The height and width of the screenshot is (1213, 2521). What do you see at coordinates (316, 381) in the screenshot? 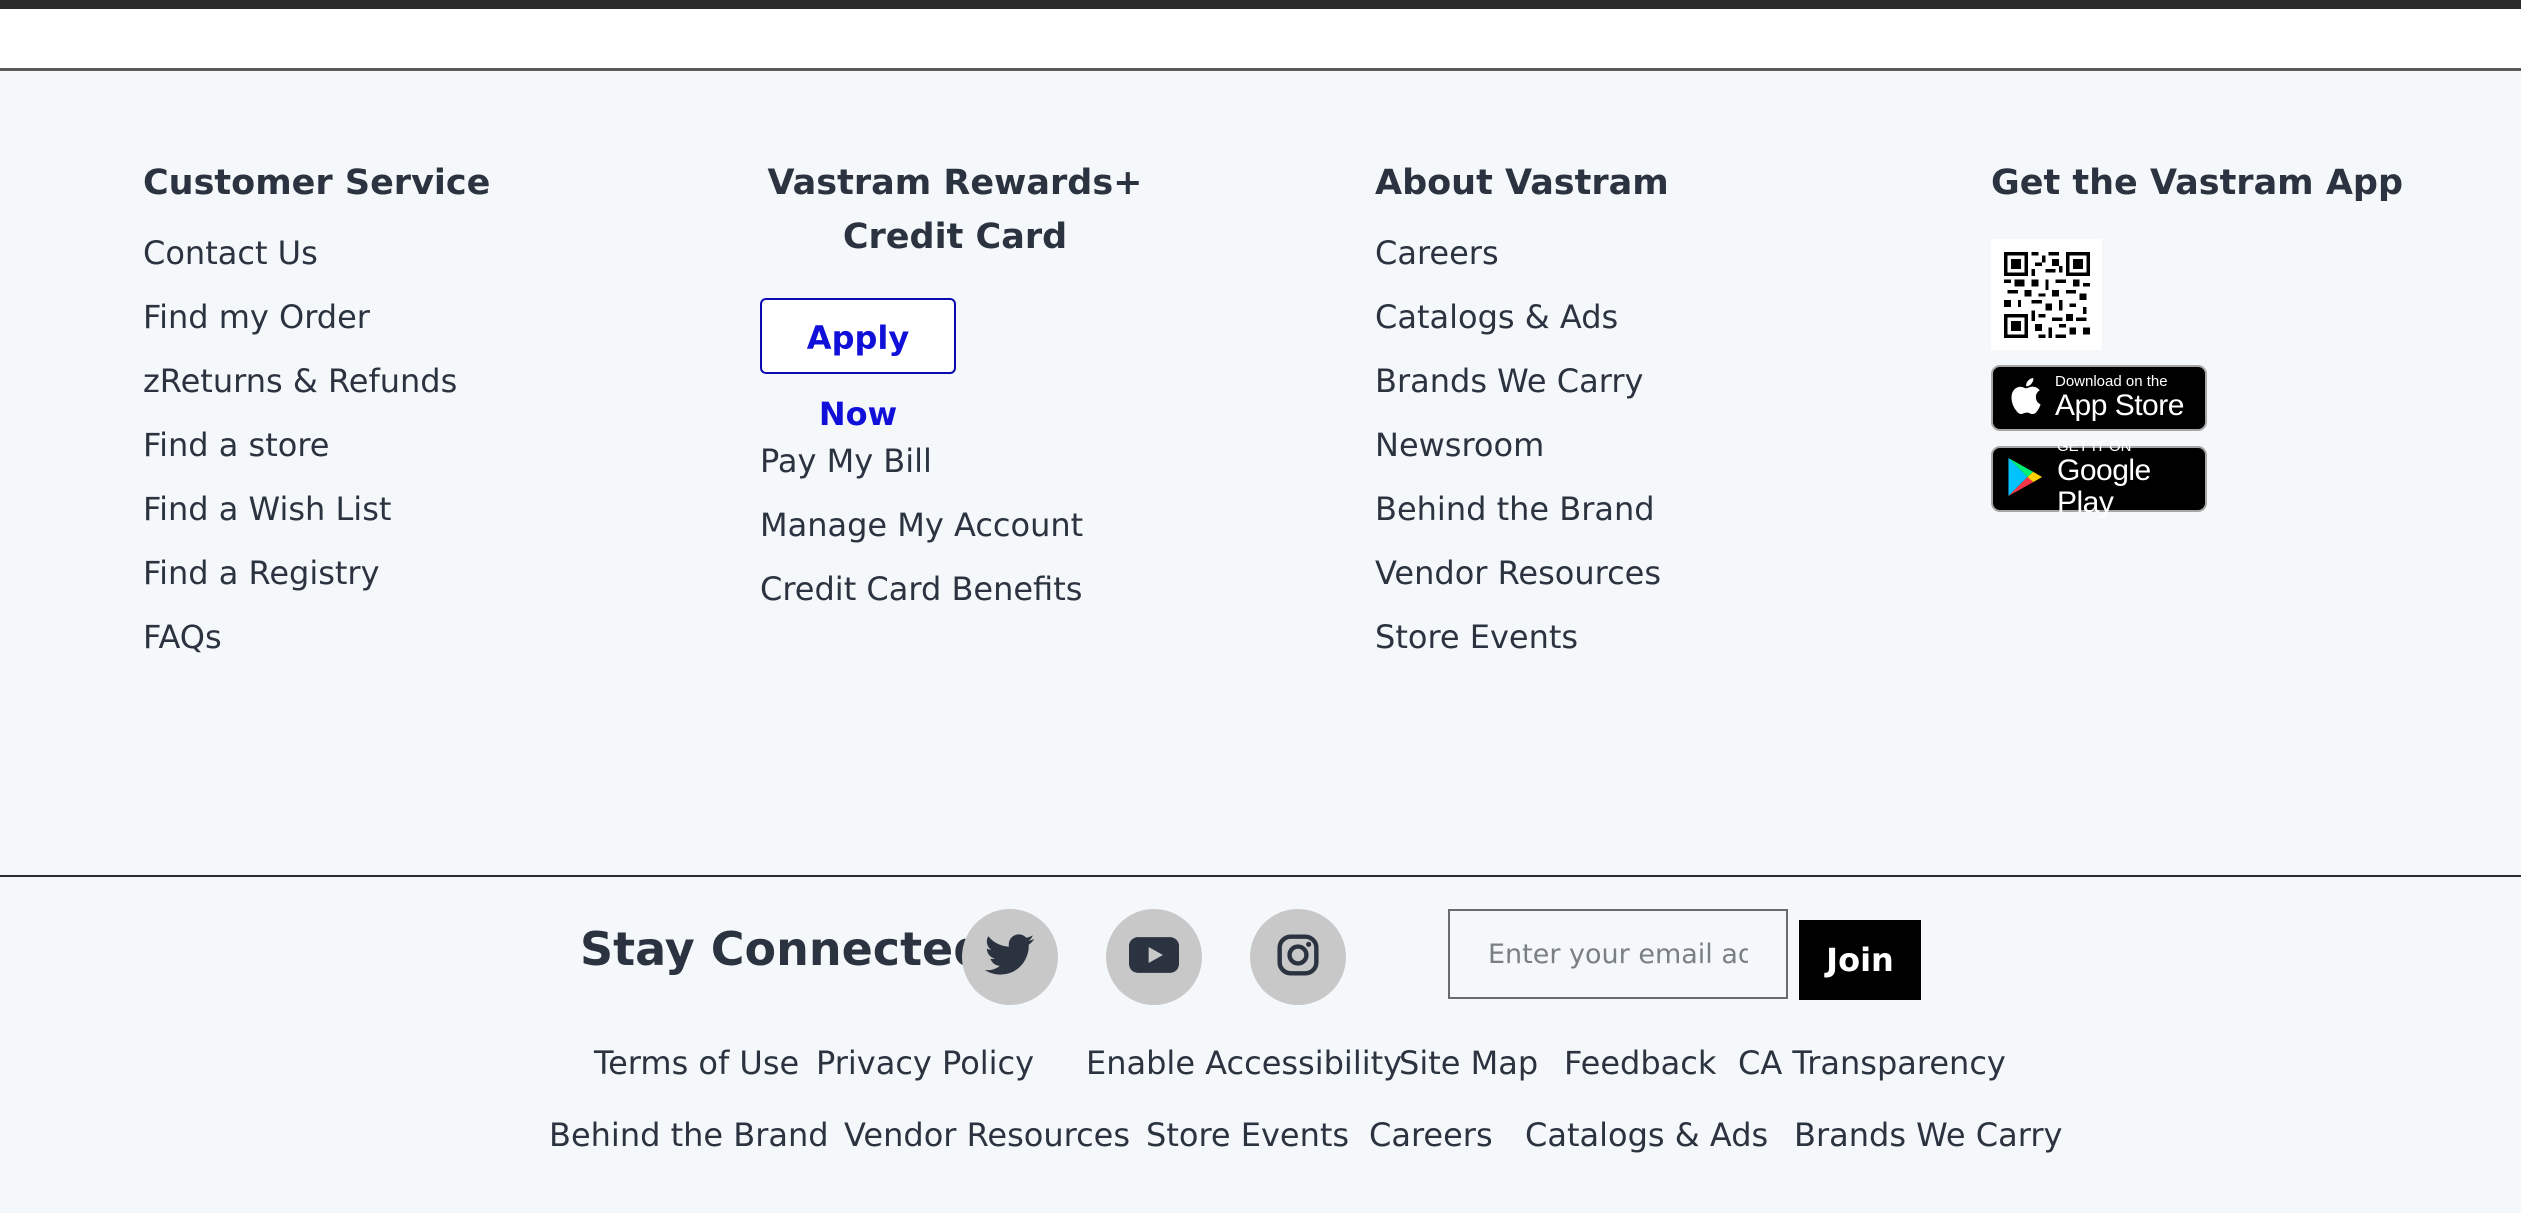
I see `link-returns-refunds: zReturns & Refunds` at bounding box center [316, 381].